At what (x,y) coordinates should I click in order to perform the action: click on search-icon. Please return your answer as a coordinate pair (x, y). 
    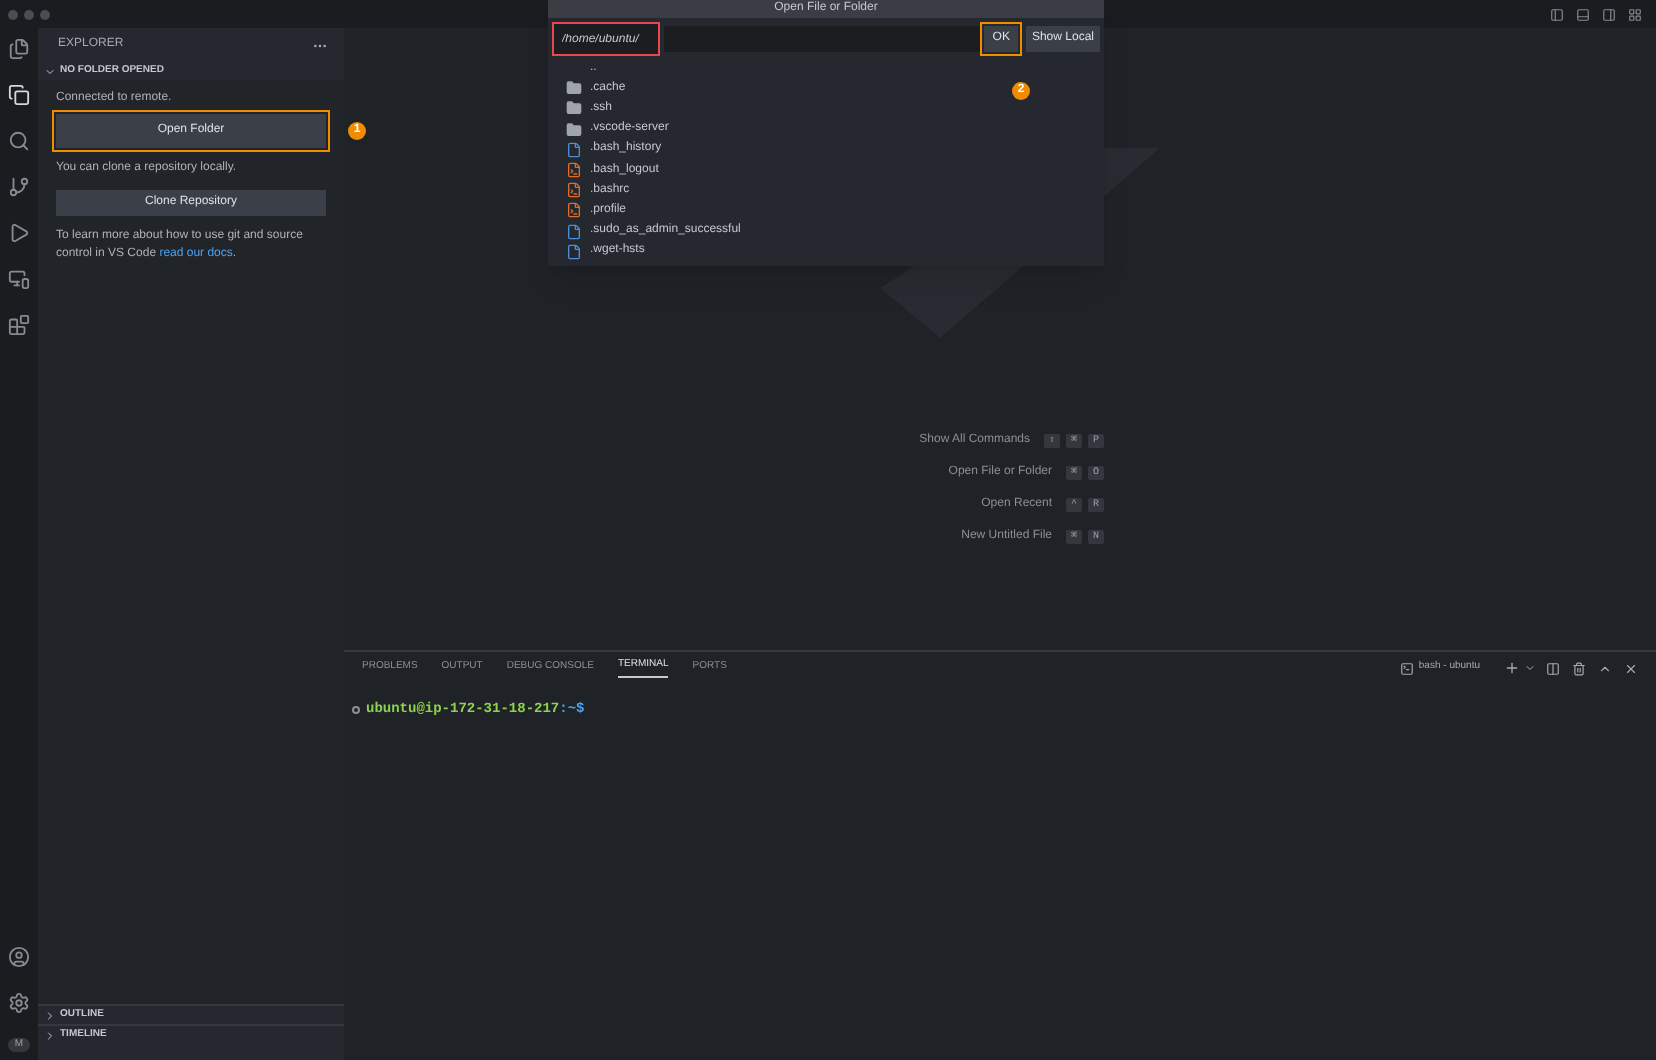
    Looking at the image, I should click on (19, 141).